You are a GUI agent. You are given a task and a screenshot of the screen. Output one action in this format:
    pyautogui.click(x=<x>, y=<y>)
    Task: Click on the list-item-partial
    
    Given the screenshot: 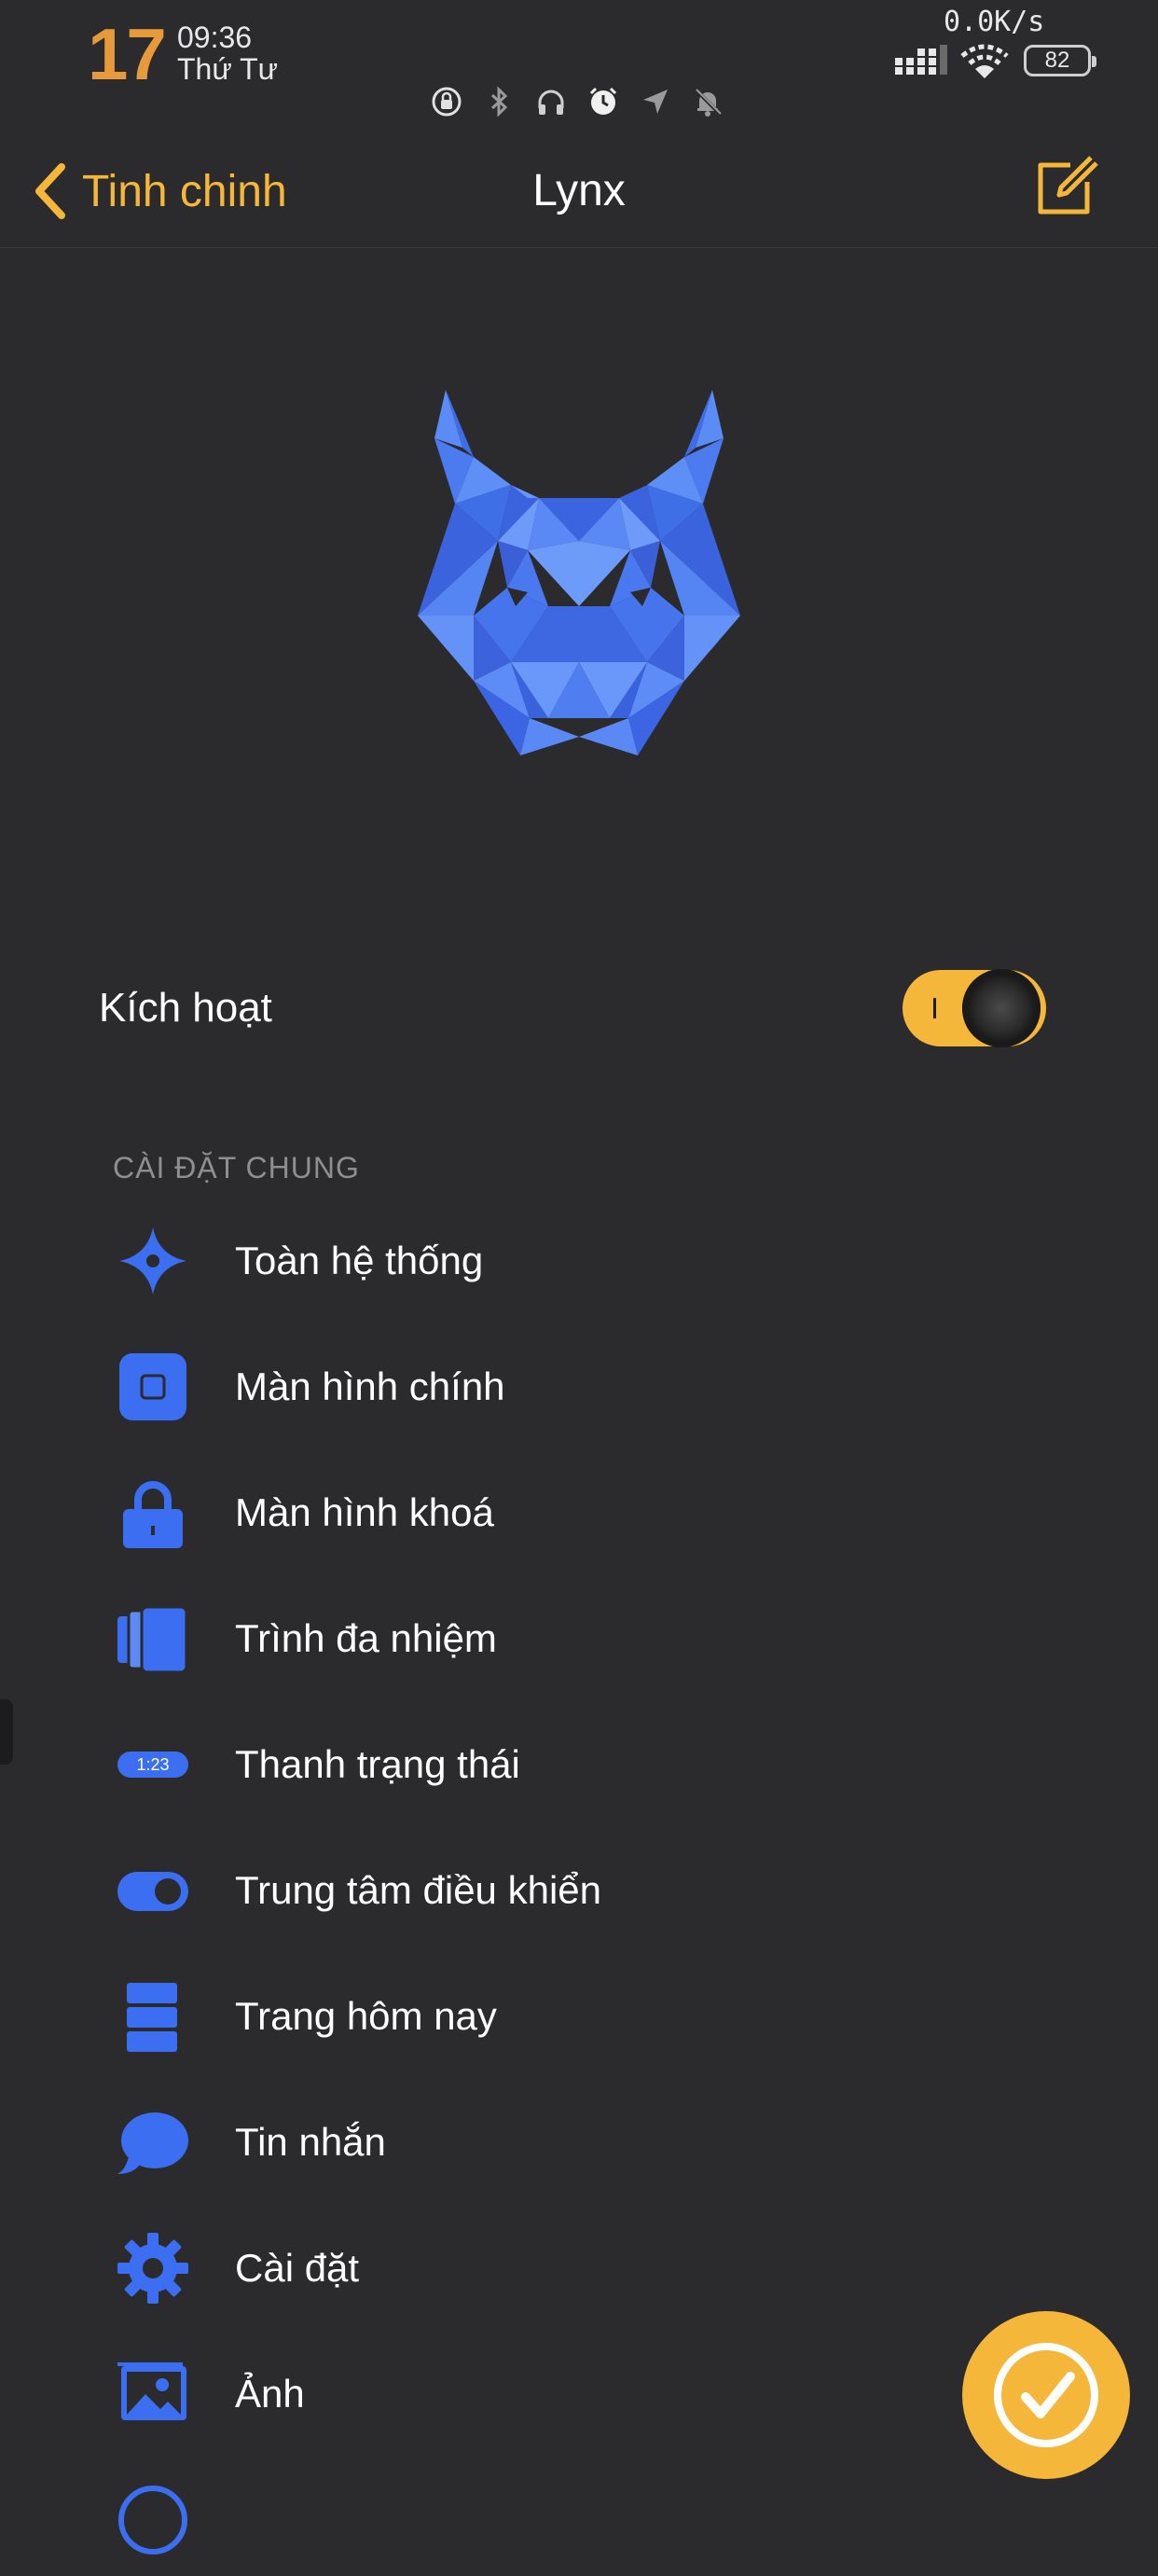 What is the action you would take?
    pyautogui.click(x=579, y=2520)
    